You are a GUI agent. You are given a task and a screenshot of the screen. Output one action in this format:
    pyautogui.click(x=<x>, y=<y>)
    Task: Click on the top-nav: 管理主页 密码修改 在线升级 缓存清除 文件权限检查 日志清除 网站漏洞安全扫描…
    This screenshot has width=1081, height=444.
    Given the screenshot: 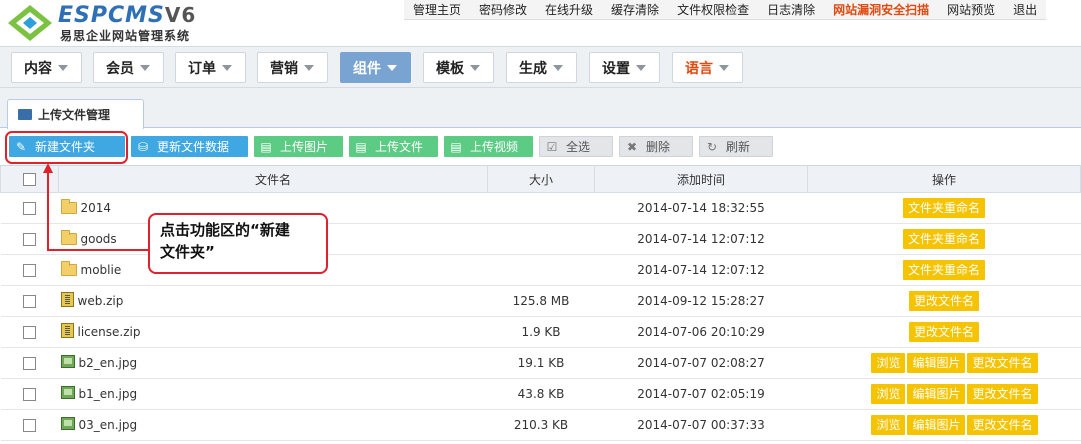 What is the action you would take?
    pyautogui.click(x=725, y=10)
    